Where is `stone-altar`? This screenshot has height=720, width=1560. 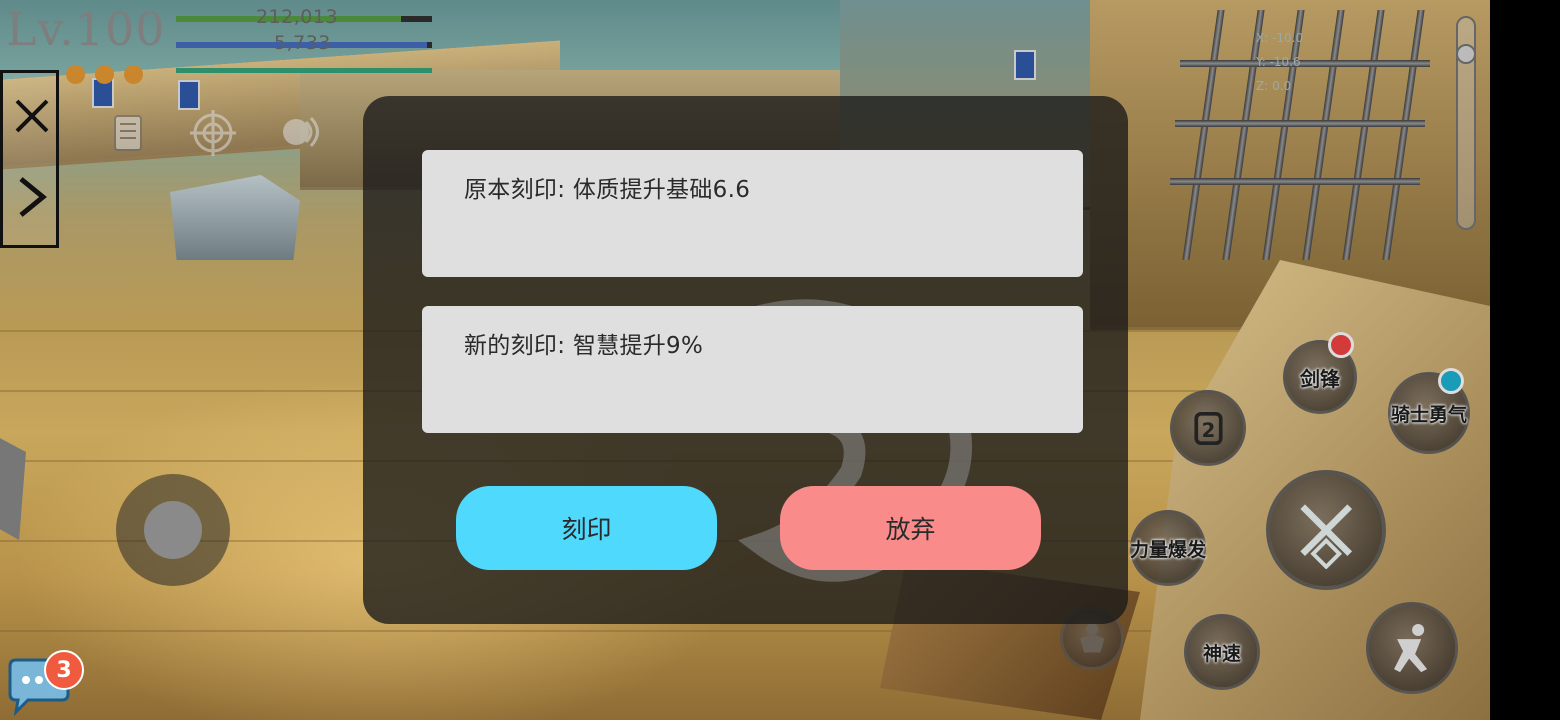 stone-altar is located at coordinates (235, 217).